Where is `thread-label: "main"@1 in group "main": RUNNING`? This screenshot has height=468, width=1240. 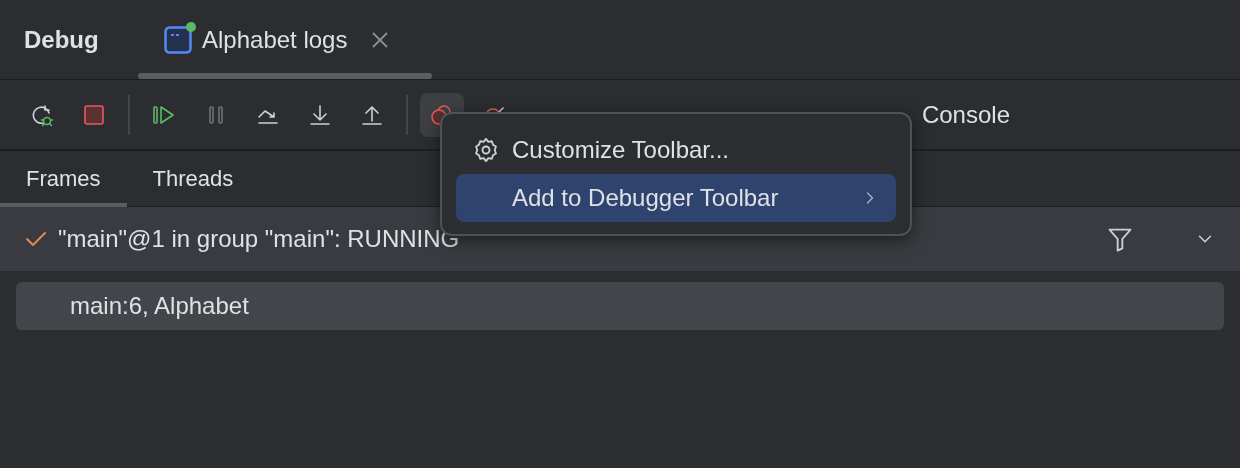
thread-label: "main"@1 in group "main": RUNNING is located at coordinates (259, 239).